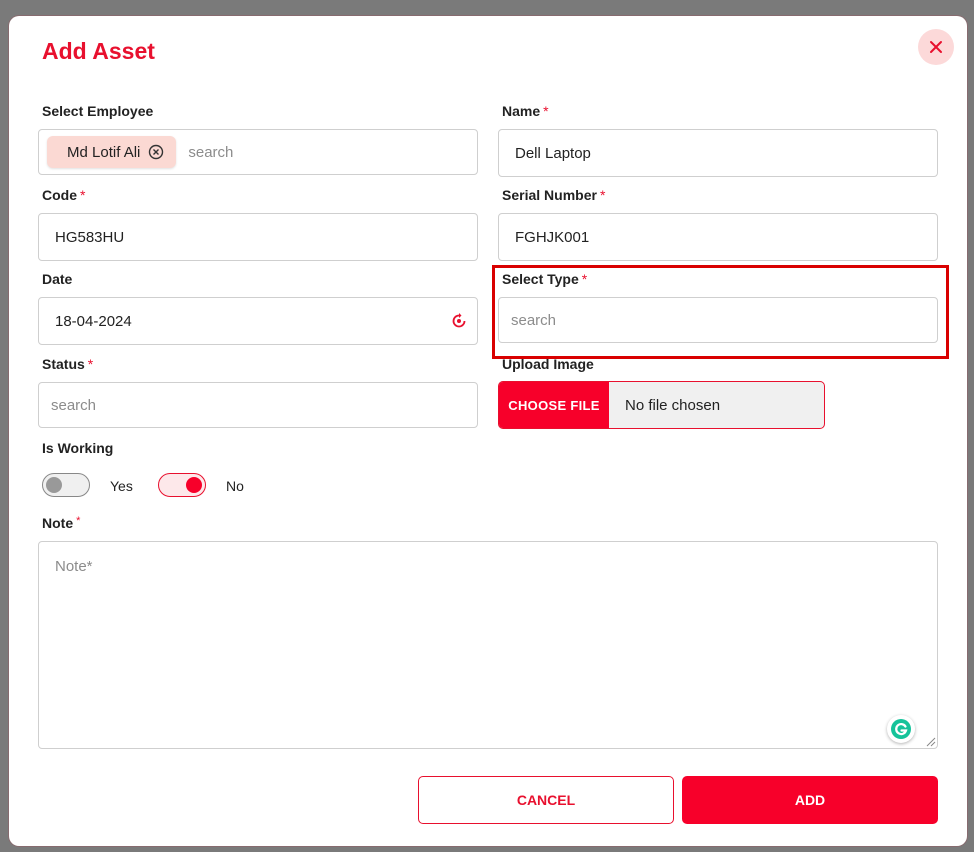  I want to click on remove-chip-icon, so click(156, 152).